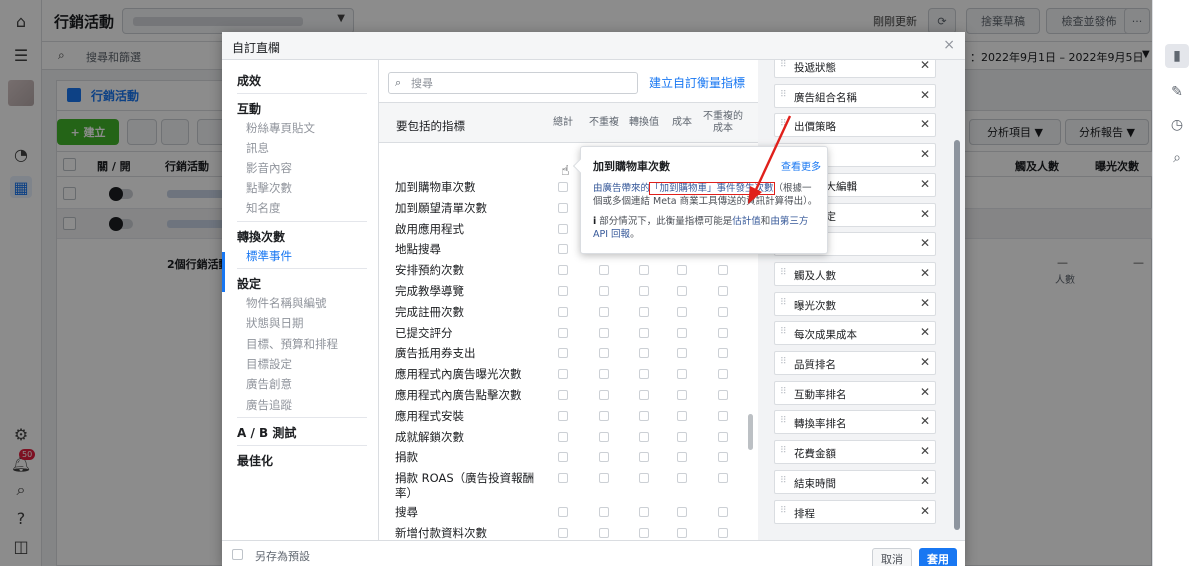 This screenshot has height=566, width=1200. What do you see at coordinates (855, 303) in the screenshot?
I see `selected-column-item: ⠿ 曝光次數 ✕` at bounding box center [855, 303].